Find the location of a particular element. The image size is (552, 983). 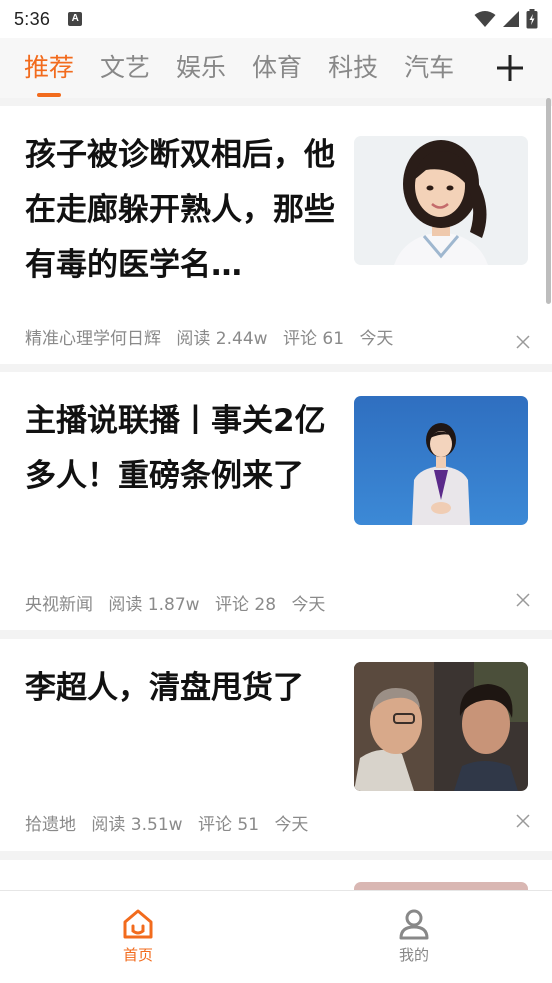

signal-icon is located at coordinates (511, 19).